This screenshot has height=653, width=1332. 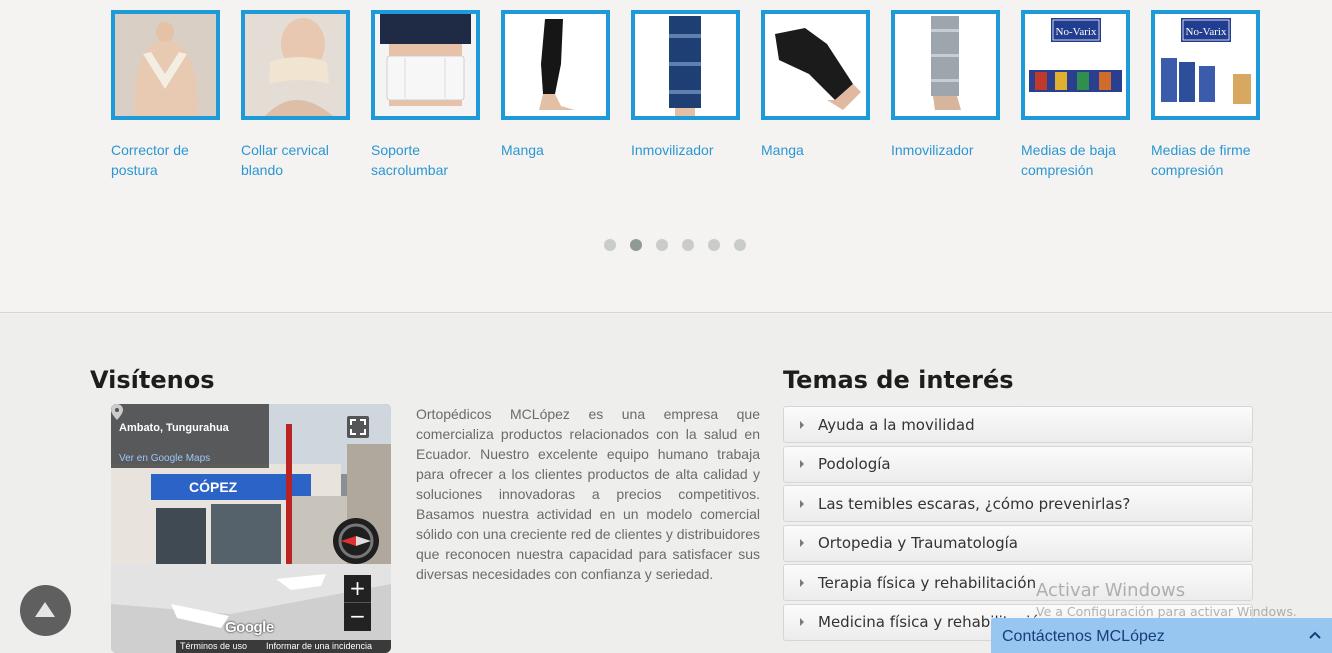 I want to click on view-in-google-maps-link: Ver en Google Maps, so click(x=164, y=458).